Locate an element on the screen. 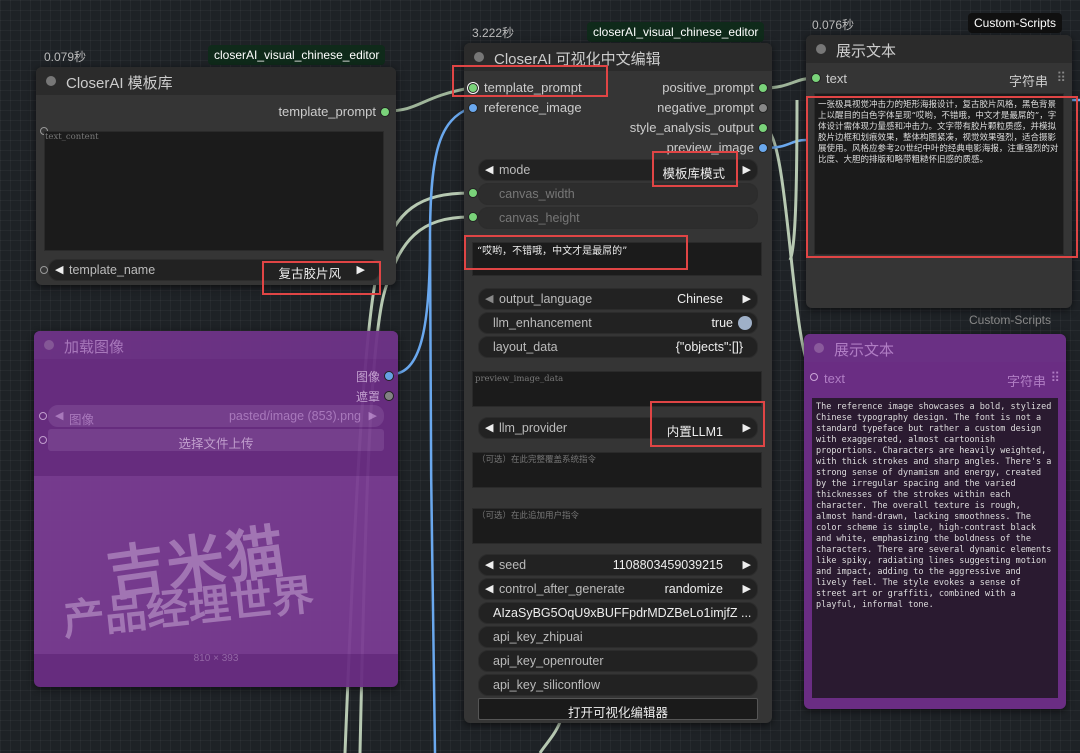  node-title-bar: CloserAI 模板库 is located at coordinates (216, 81).